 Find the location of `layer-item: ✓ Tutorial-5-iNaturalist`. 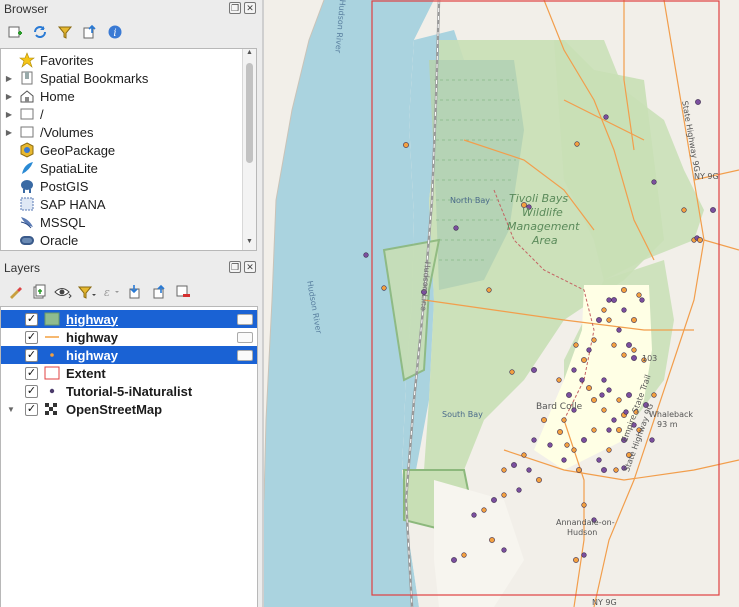

layer-item: ✓ Tutorial-5-iNaturalist is located at coordinates (129, 391).